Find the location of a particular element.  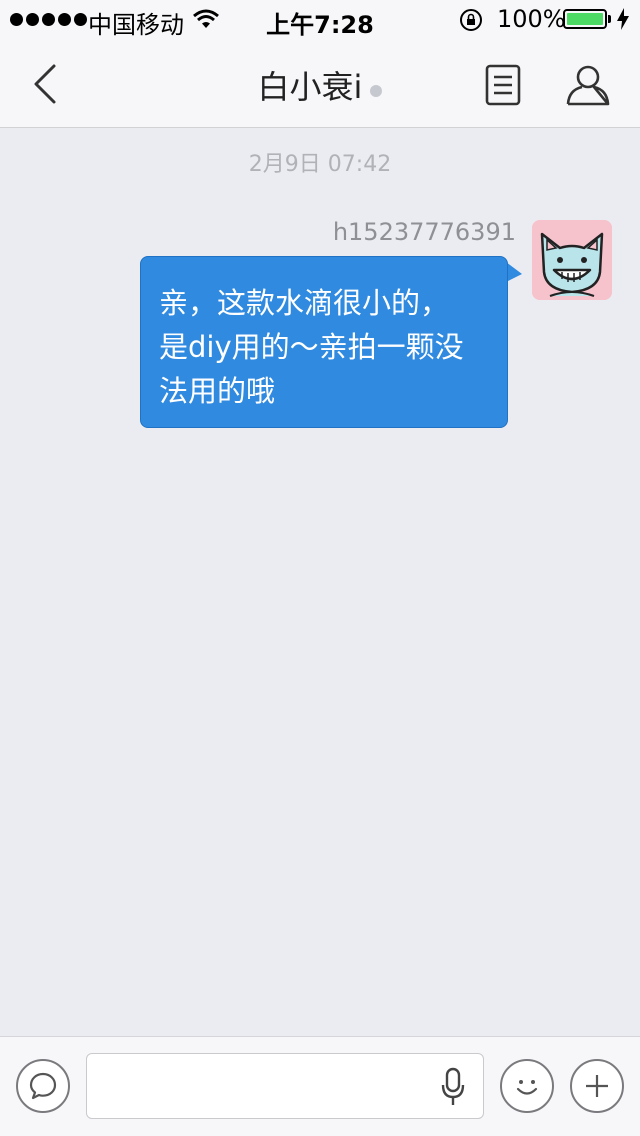

cat-avatar-icon is located at coordinates (572, 260).